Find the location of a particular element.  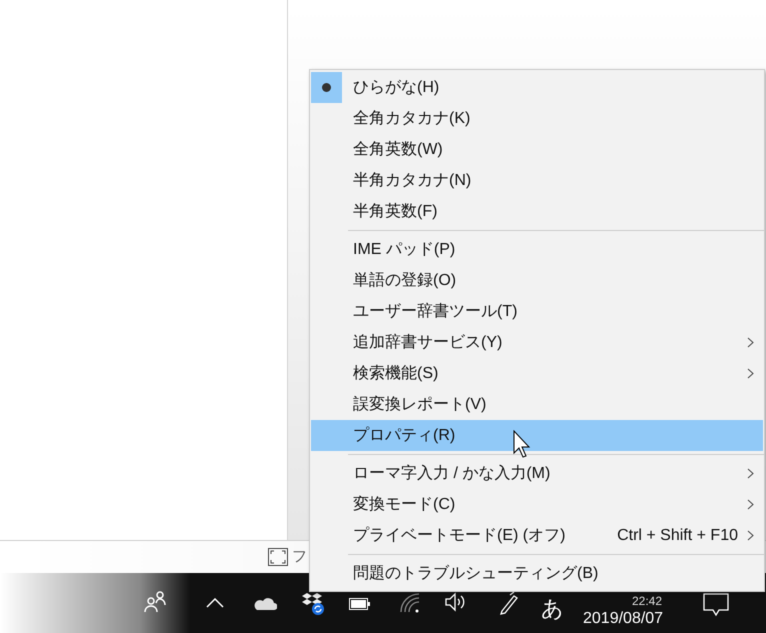

dropbox-icon is located at coordinates (313, 604).